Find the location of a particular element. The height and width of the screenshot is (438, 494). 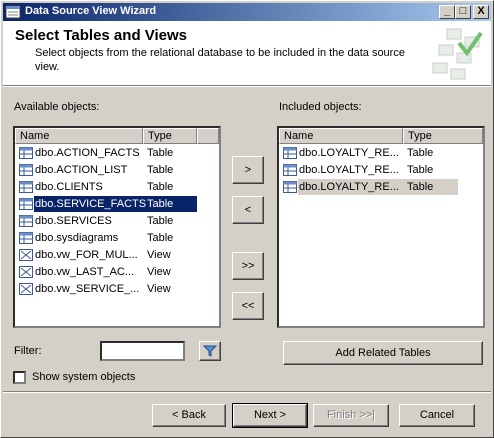

funnel-icon is located at coordinates (210, 351).